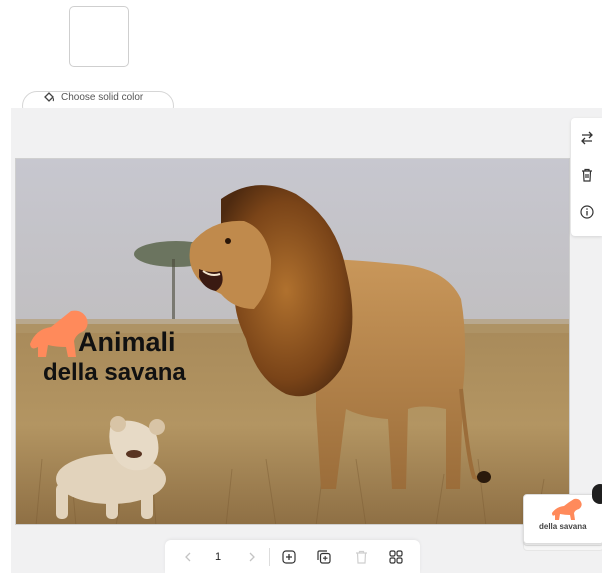 The width and height of the screenshot is (602, 573). What do you see at coordinates (324, 557) in the screenshot?
I see `duplicate-page-icon` at bounding box center [324, 557].